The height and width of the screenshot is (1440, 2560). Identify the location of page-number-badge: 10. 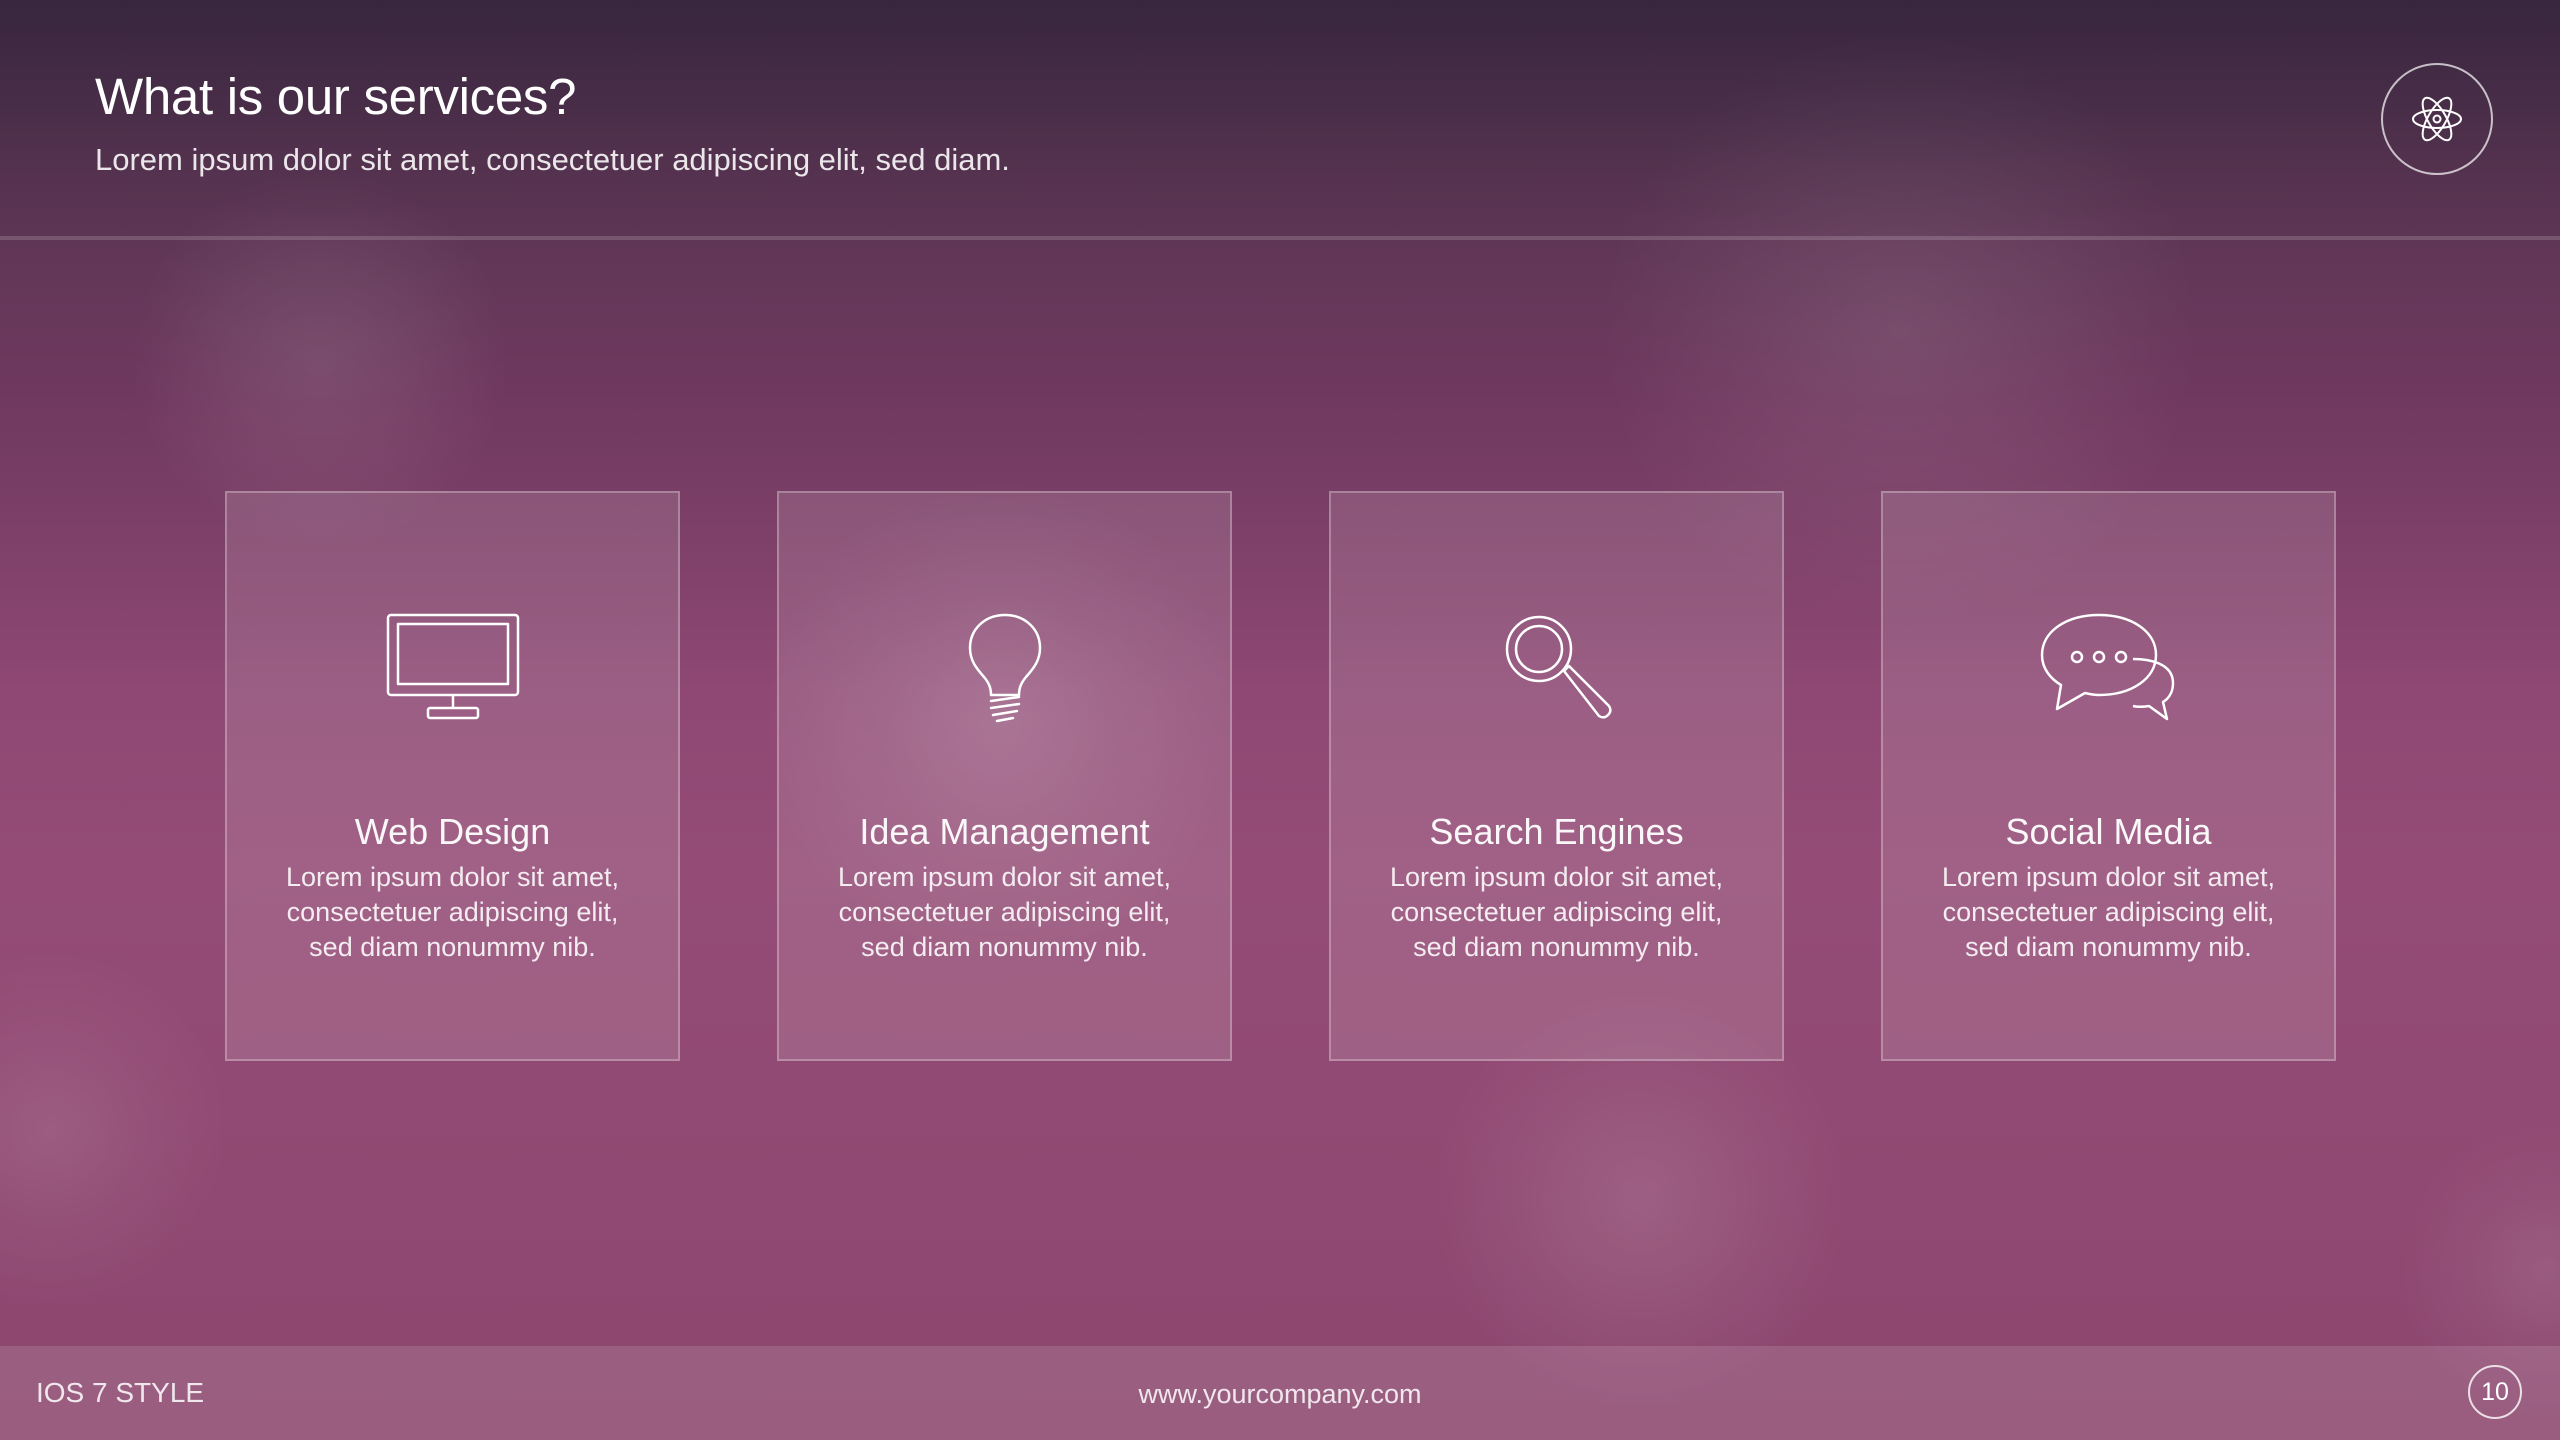
(2495, 1392).